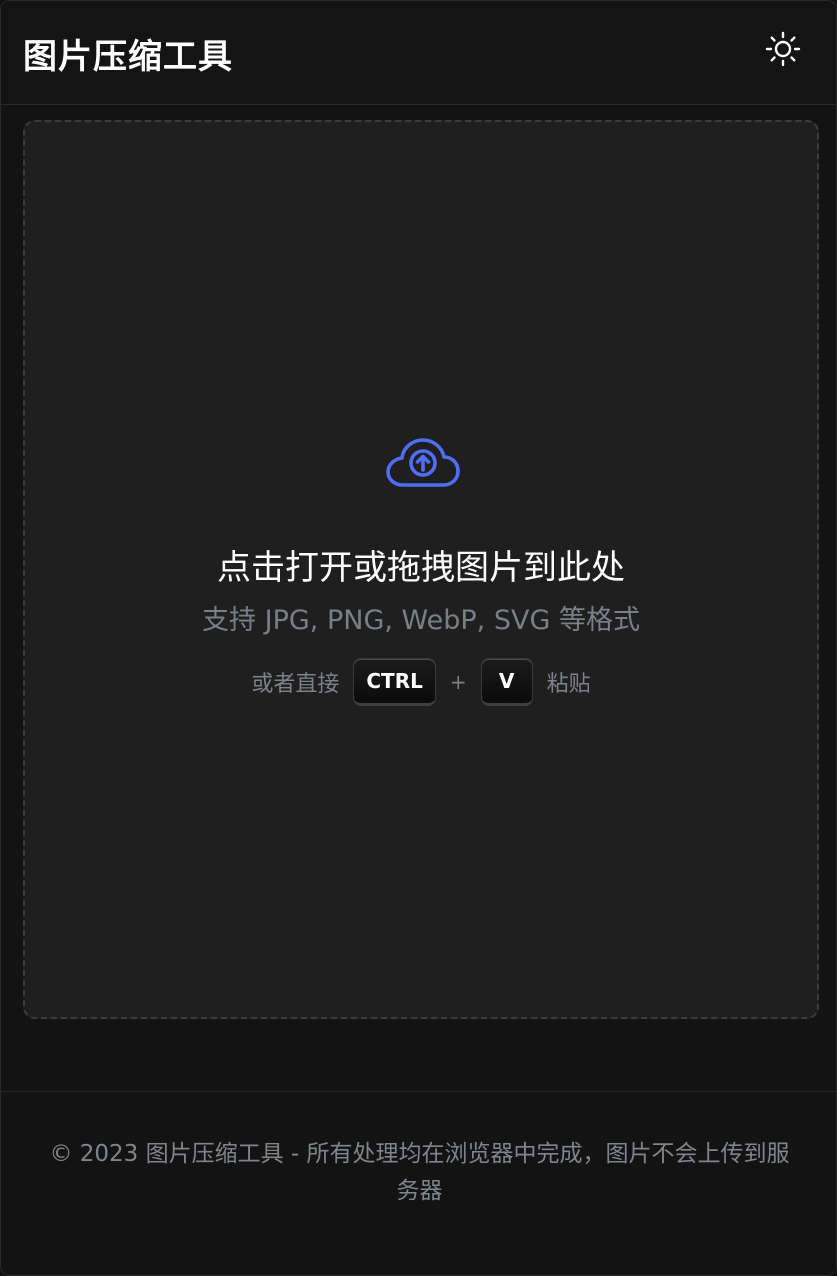  I want to click on dropzone-title: 点击打开或拖拽图片到此处, so click(421, 568).